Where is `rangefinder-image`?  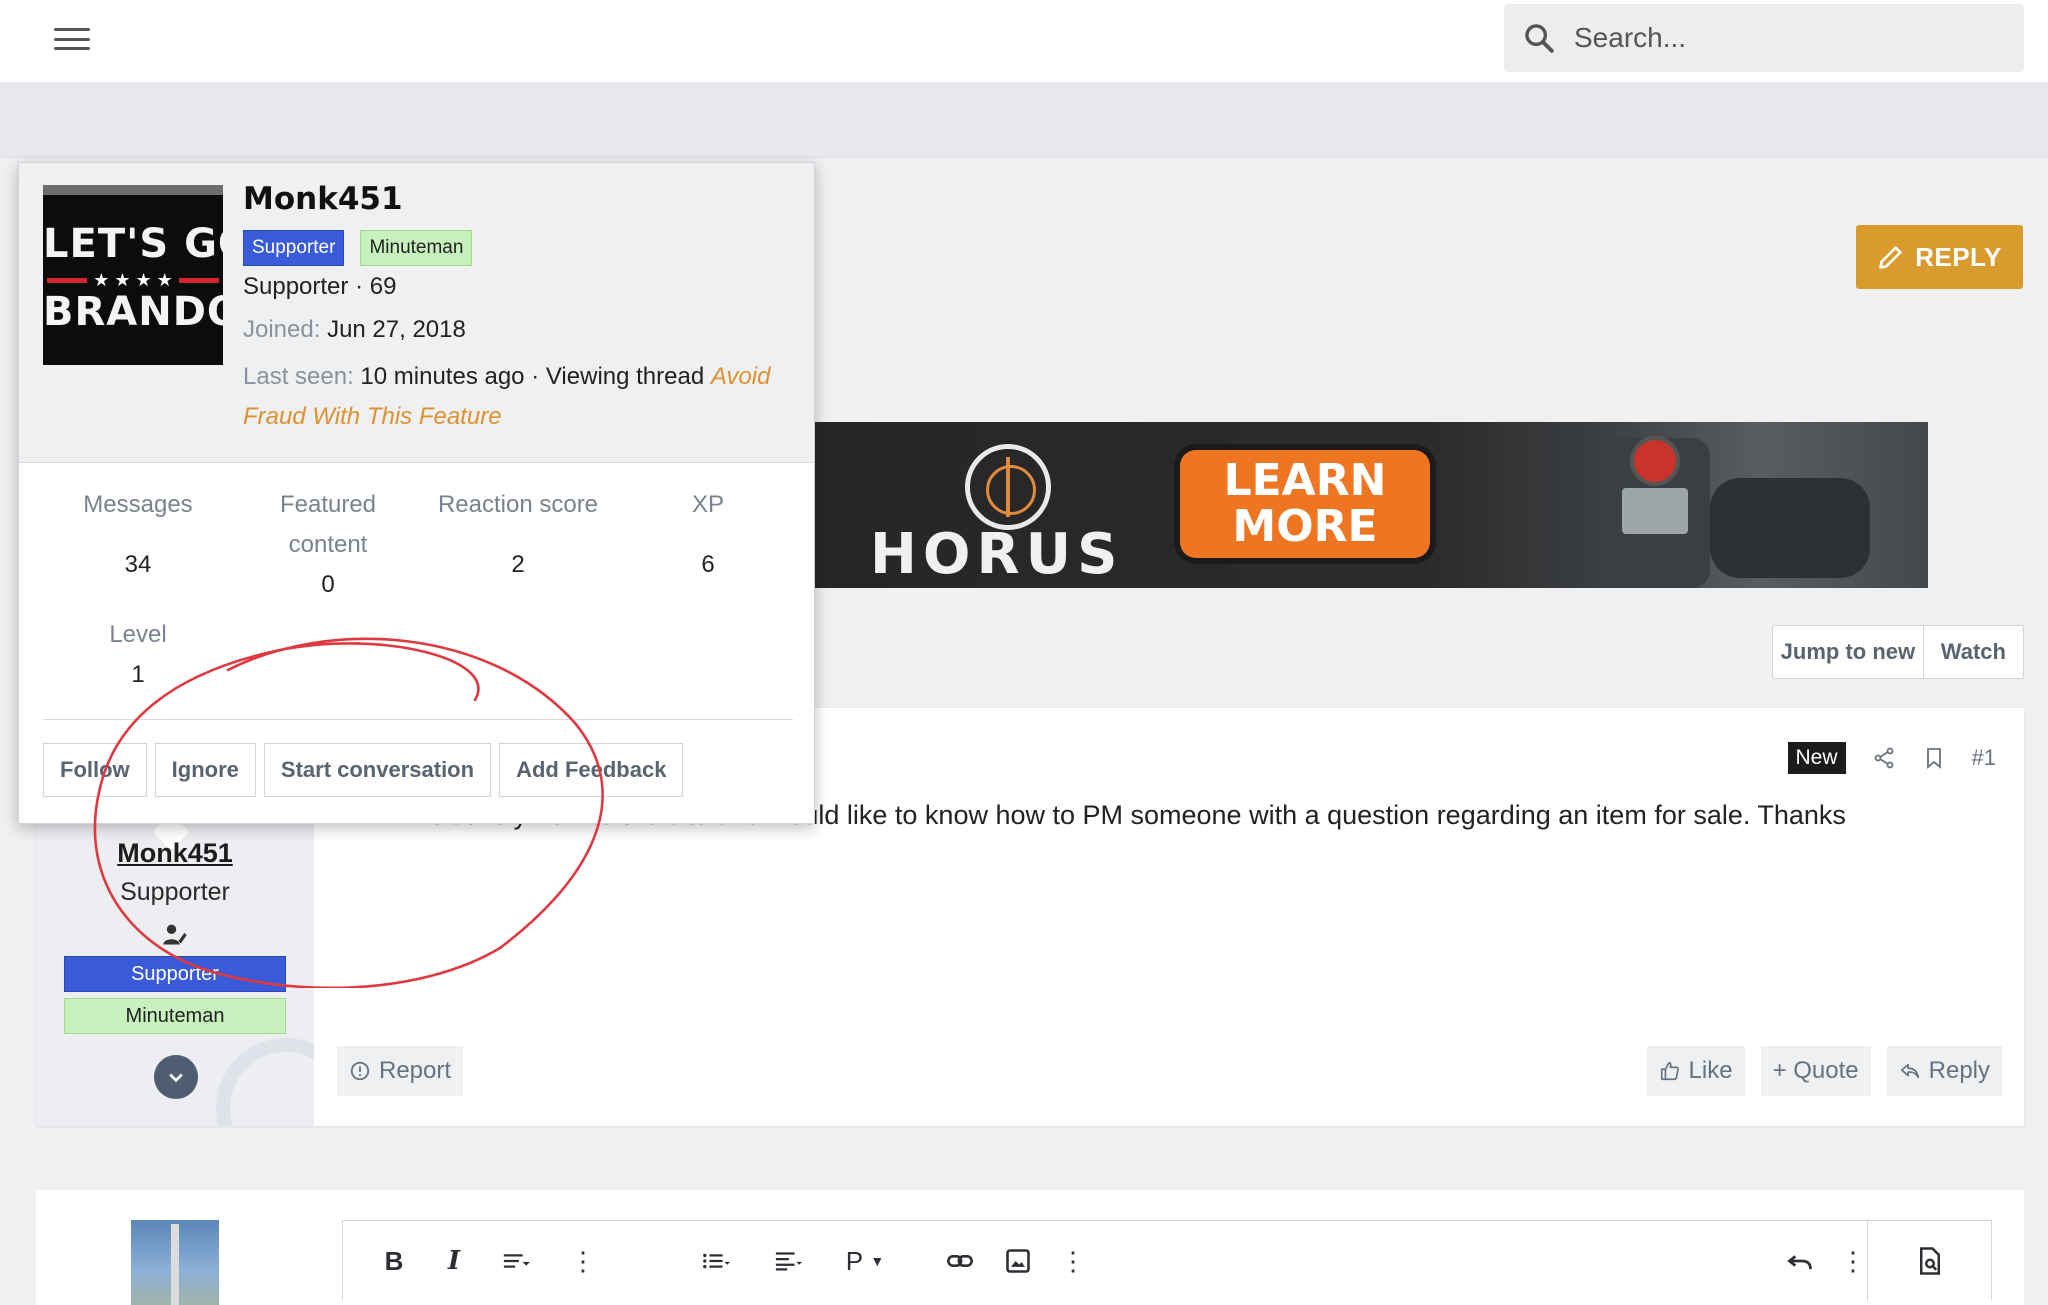 rangefinder-image is located at coordinates (1700, 508).